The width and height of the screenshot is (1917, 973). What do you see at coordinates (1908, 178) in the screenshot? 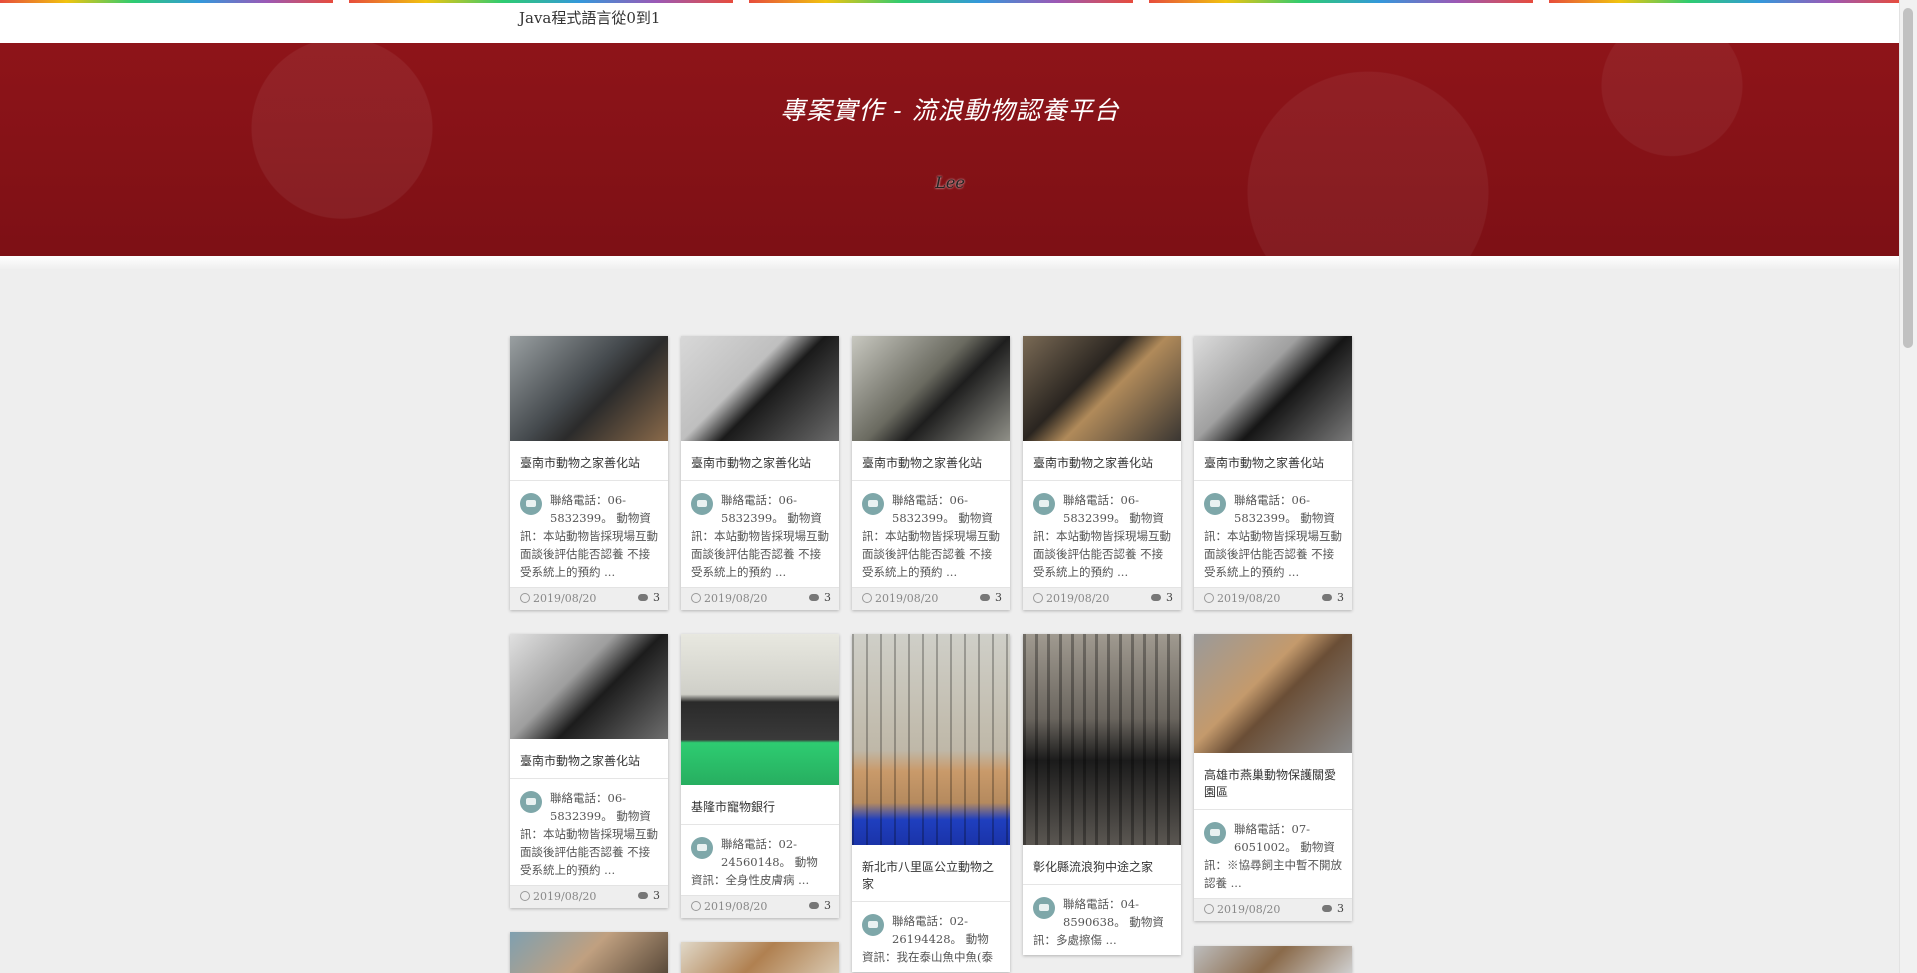
I see `scrollbar-thumb` at bounding box center [1908, 178].